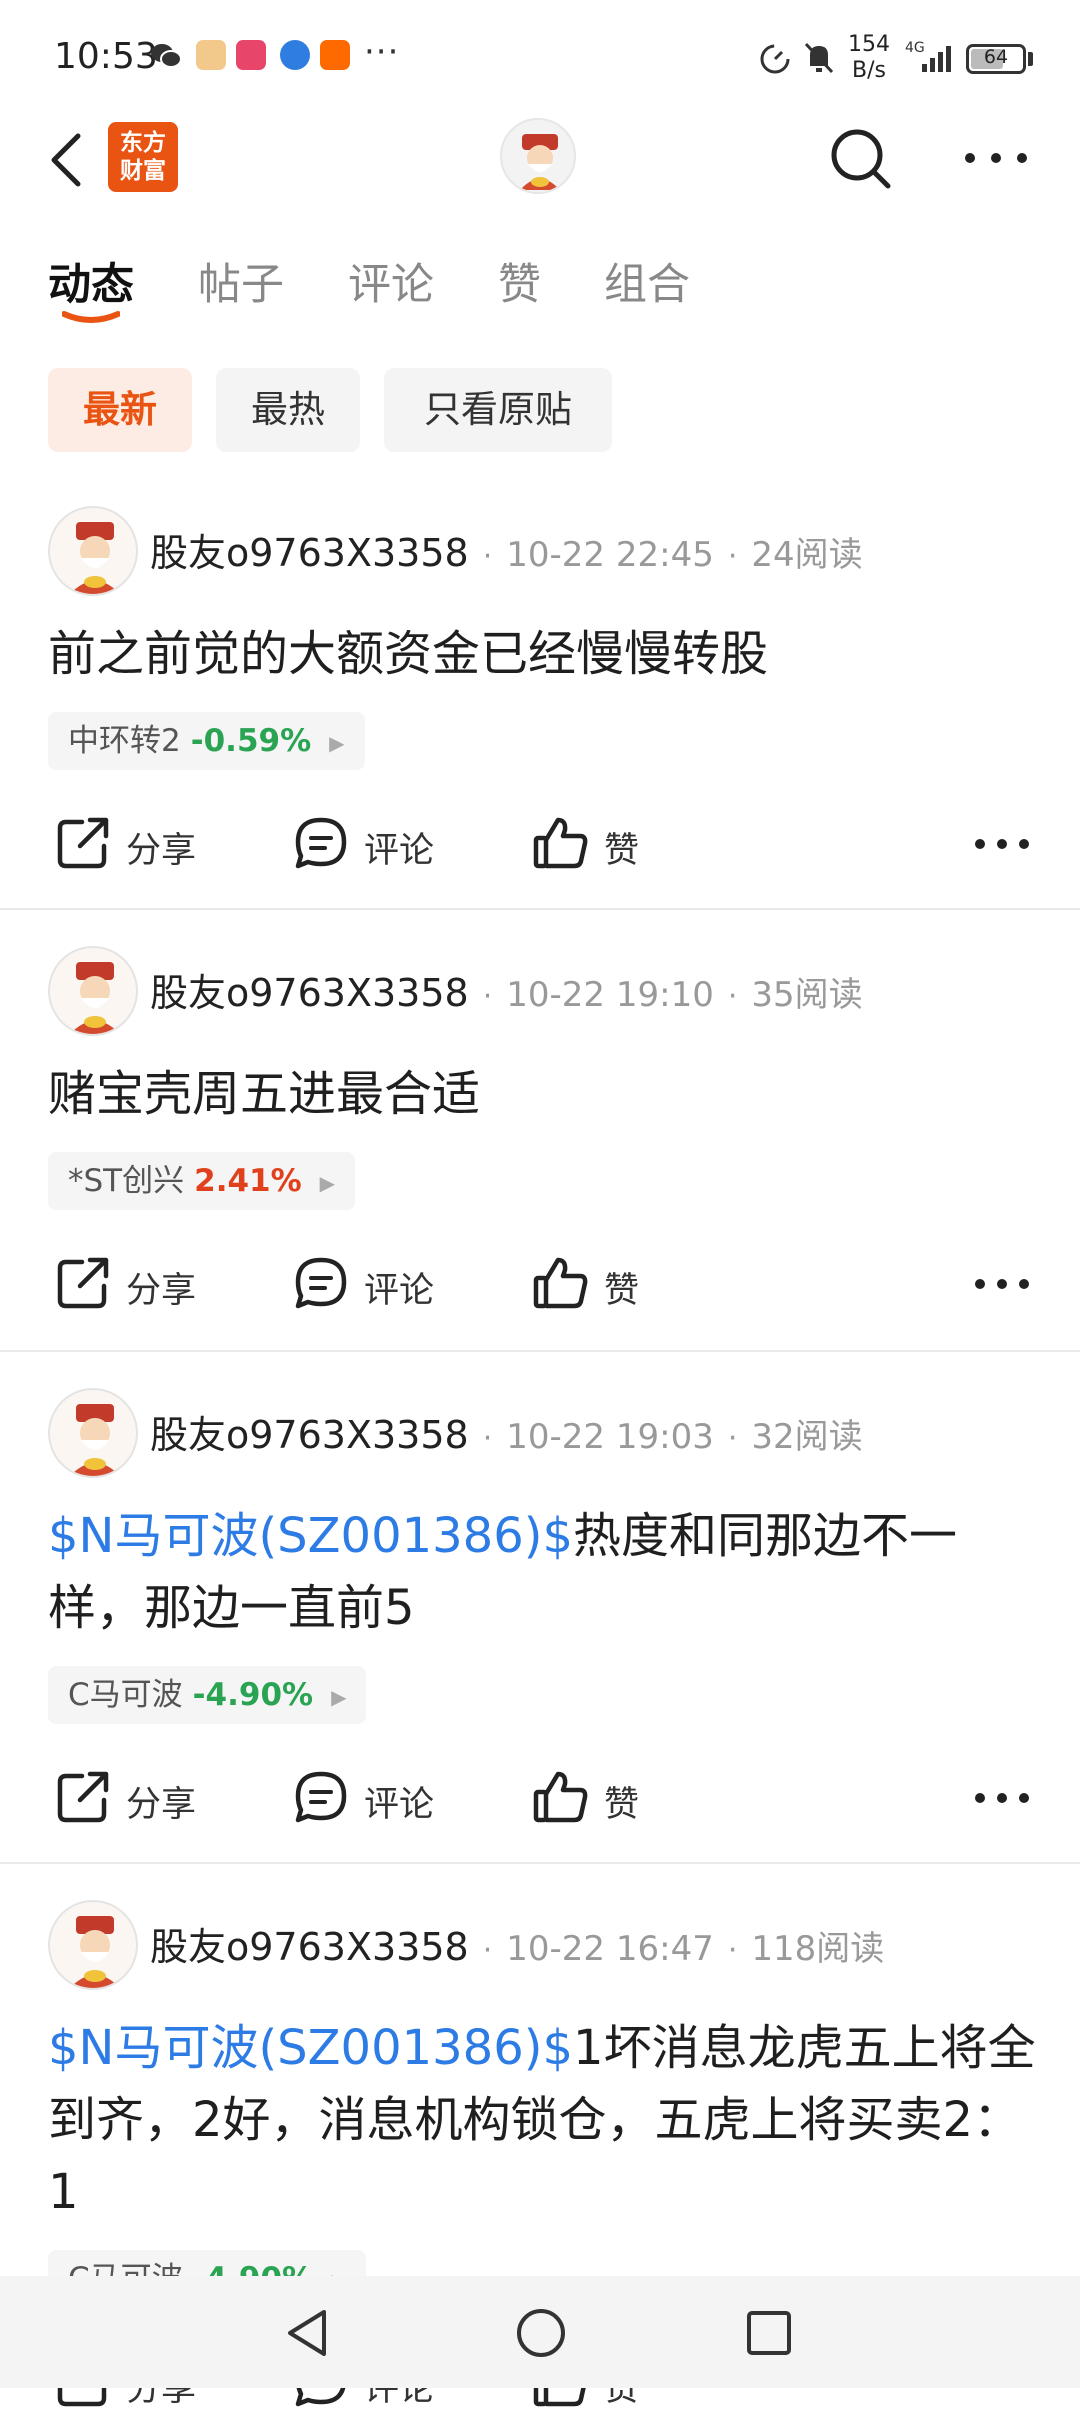 The height and width of the screenshot is (2420, 1080). What do you see at coordinates (91, 317) in the screenshot?
I see `tab-active-indicator` at bounding box center [91, 317].